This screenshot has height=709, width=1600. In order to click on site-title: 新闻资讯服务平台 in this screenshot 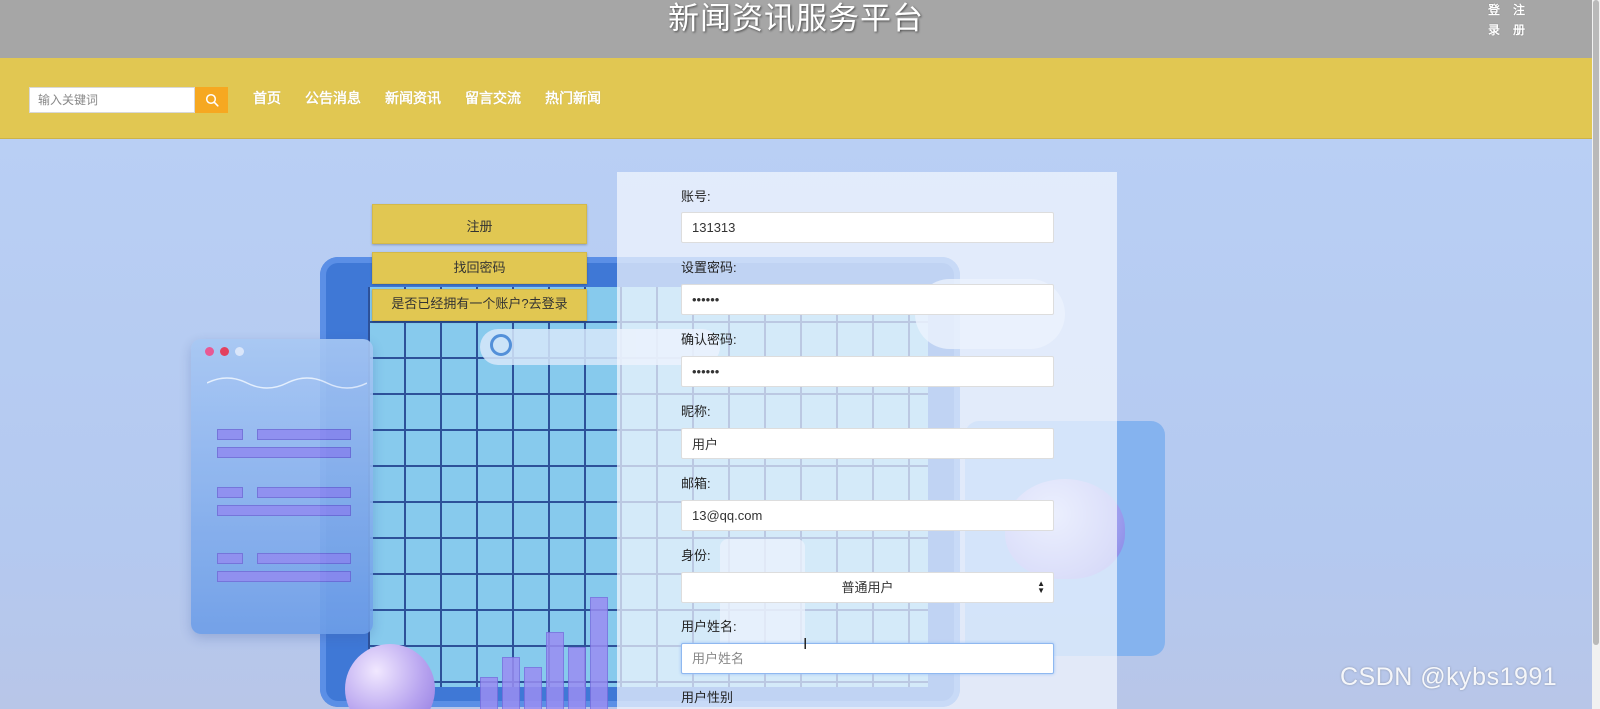, I will do `click(796, 18)`.